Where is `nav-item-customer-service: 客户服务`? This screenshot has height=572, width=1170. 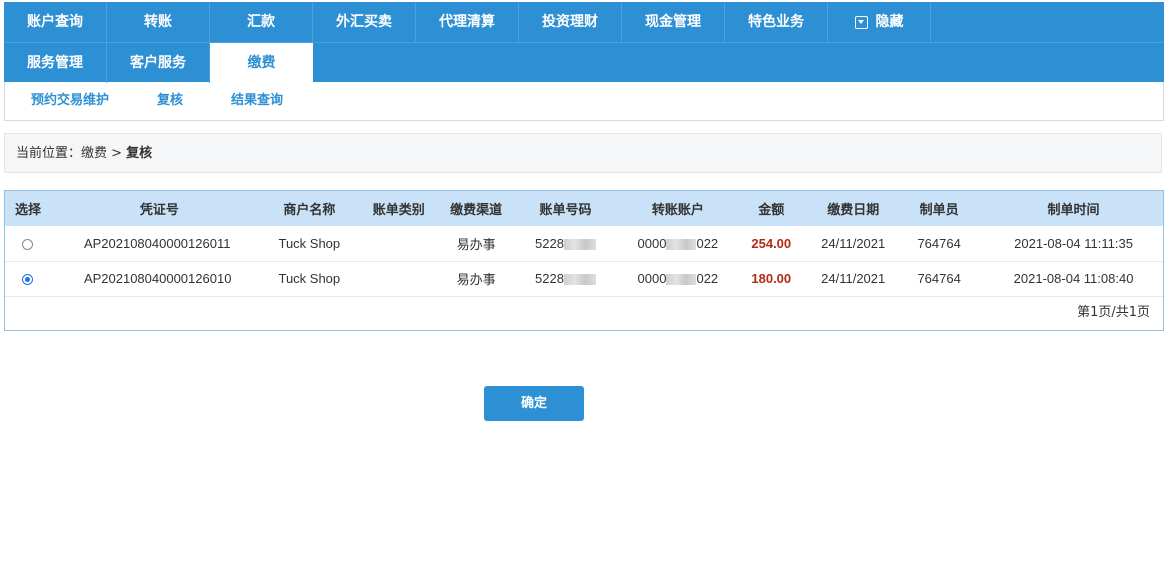
nav-item-customer-service: 客户服务 is located at coordinates (158, 63).